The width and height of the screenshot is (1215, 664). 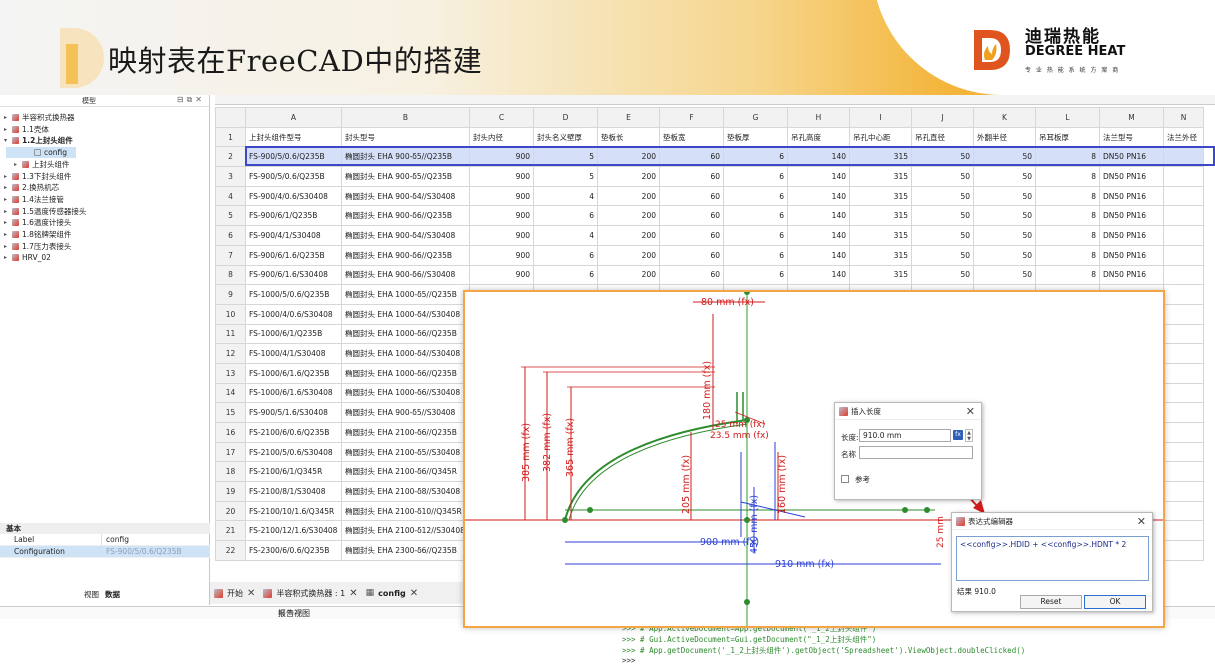 I want to click on sheet-cell: FS-1000/6/1/Q235B, so click(x=293, y=334).